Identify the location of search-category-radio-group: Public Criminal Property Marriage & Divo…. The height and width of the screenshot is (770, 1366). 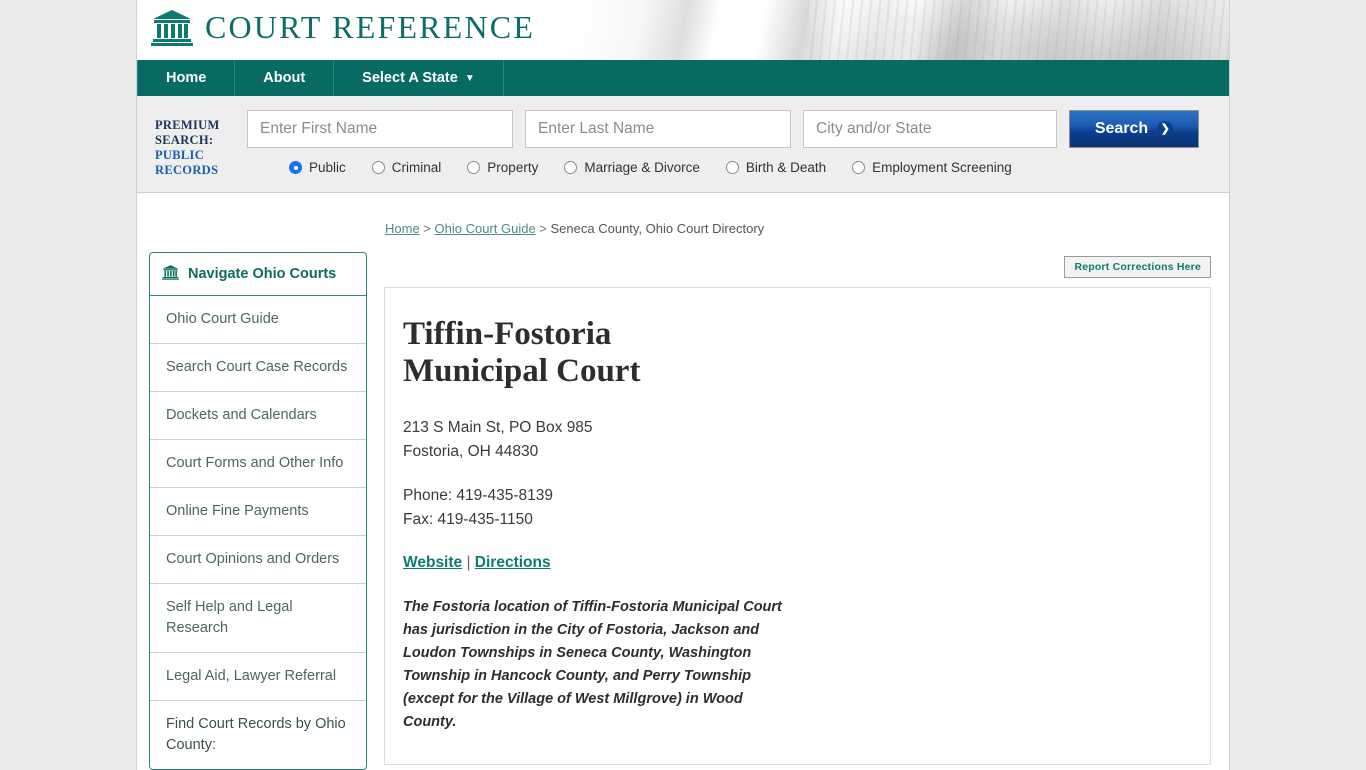
(750, 167).